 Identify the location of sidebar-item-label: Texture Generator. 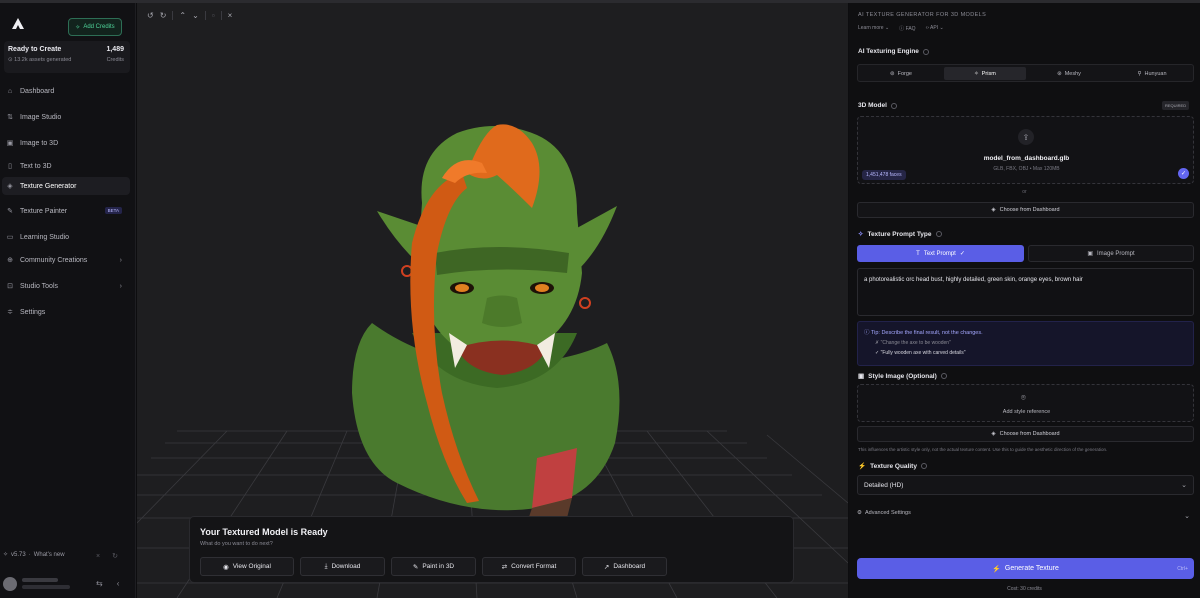
(48, 186).